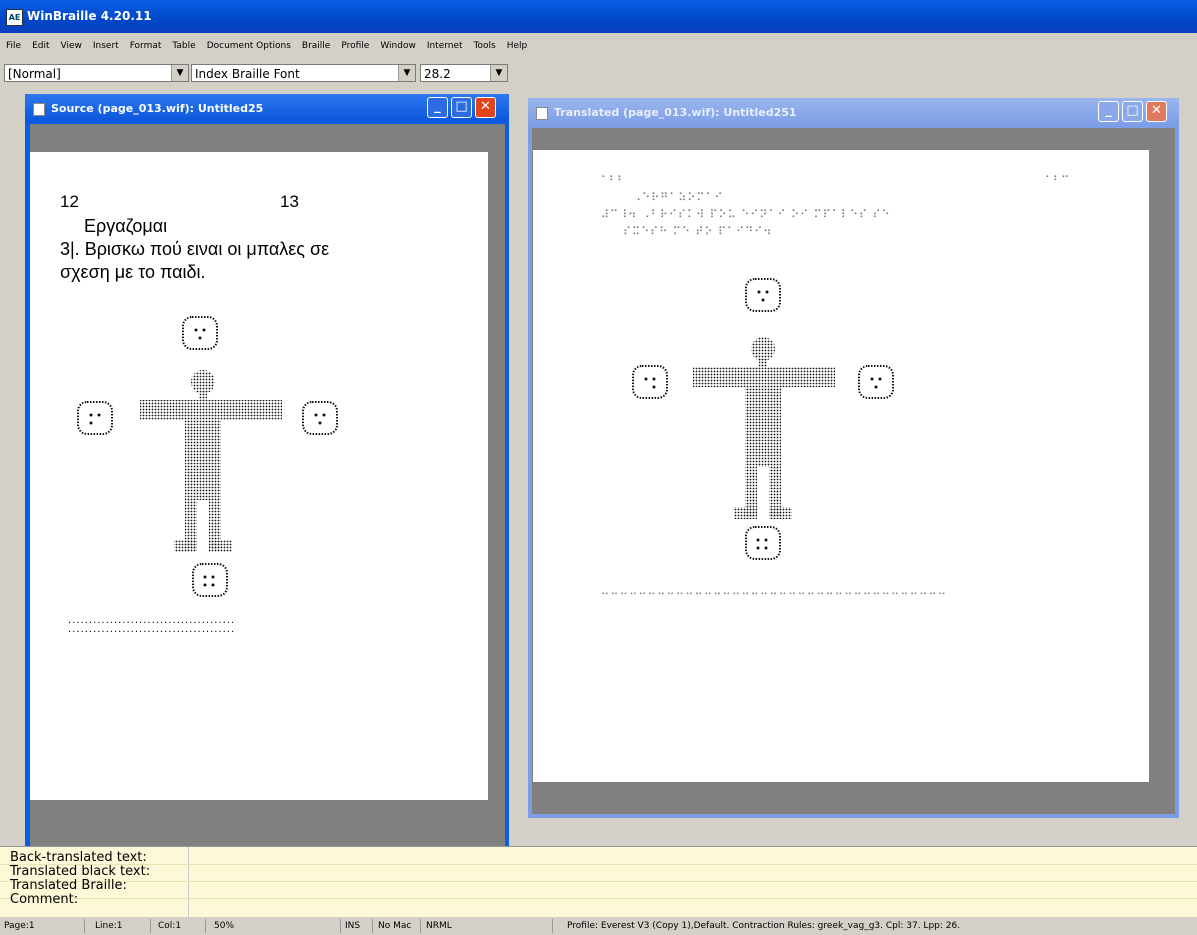 The width and height of the screenshot is (1197, 935). Describe the element at coordinates (698, 231) in the screenshot. I see `braille-line-2: ⠎⠭⠑⠎⠓ ⠍⠑ ⠞⠕ ⠏⠁⠊⠙⠊⠲` at that location.